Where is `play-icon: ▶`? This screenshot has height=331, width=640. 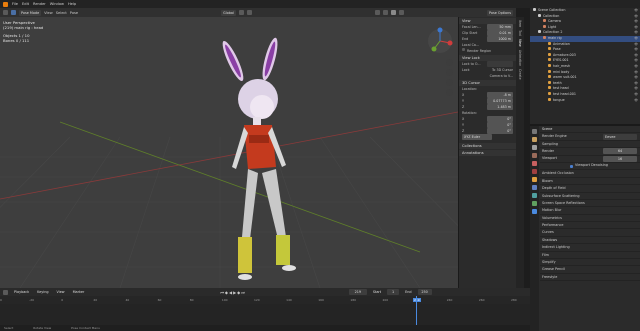 play-icon: ▶ is located at coordinates (234, 292).